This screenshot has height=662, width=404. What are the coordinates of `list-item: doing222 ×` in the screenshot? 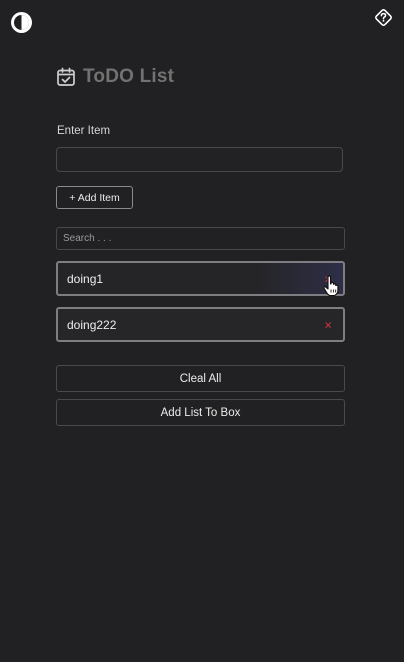 It's located at (200, 324).